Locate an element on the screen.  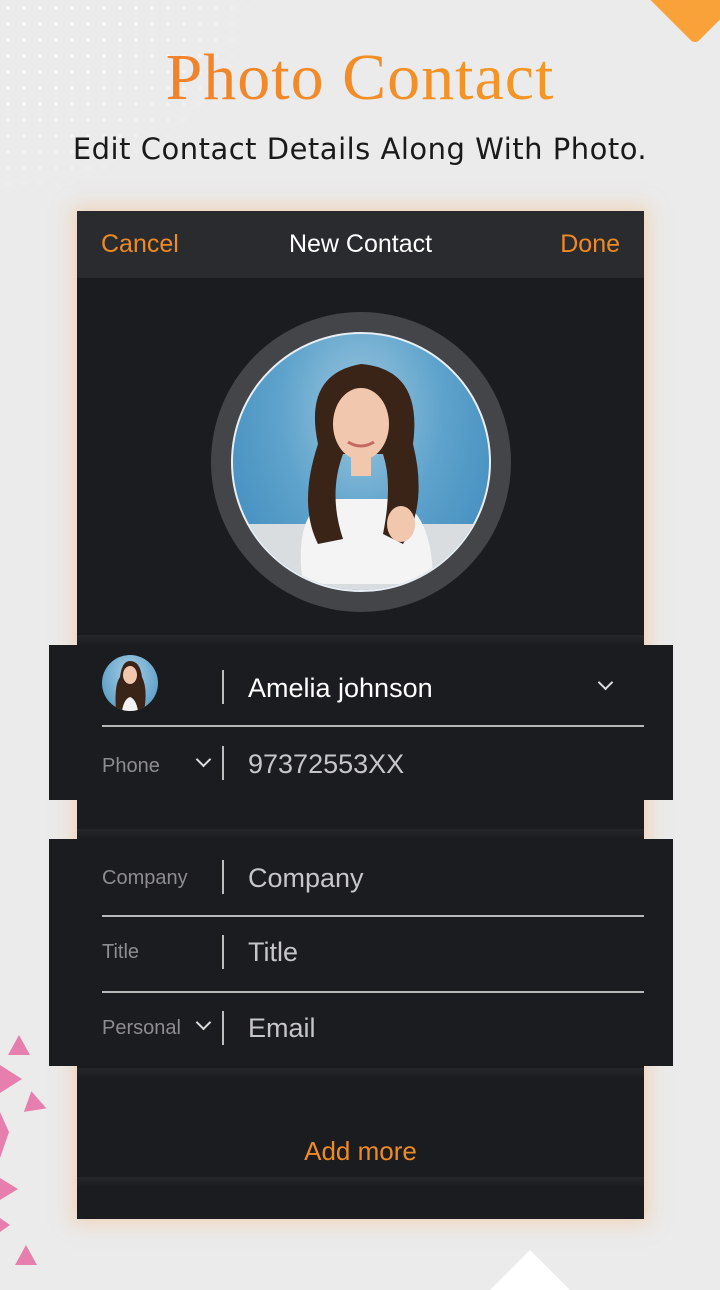
phone-row: Phone 97372553XX is located at coordinates (373, 765).